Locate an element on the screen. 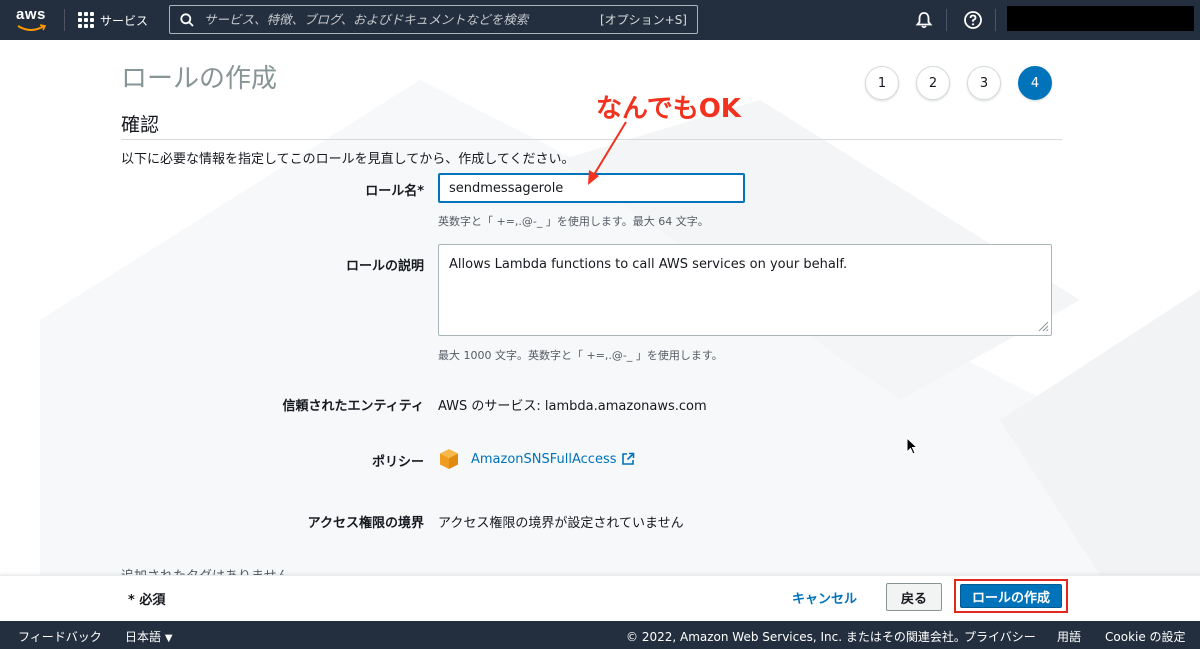 This screenshot has height=649, width=1200. role-description-hint: 最大 1000 文字。英数字と「 +=,.@-_ 」を使用します。 is located at coordinates (580, 355).